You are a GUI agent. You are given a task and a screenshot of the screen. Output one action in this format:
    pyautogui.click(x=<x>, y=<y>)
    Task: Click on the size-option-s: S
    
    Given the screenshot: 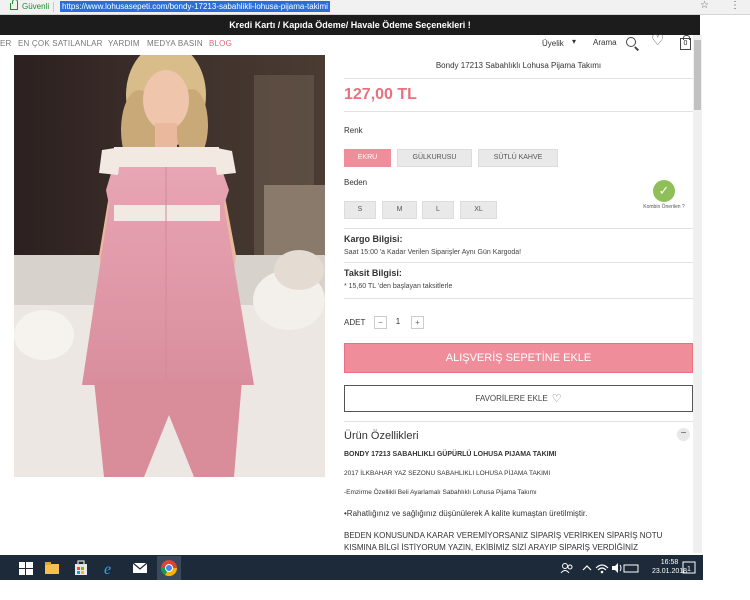 What is the action you would take?
    pyautogui.click(x=360, y=210)
    